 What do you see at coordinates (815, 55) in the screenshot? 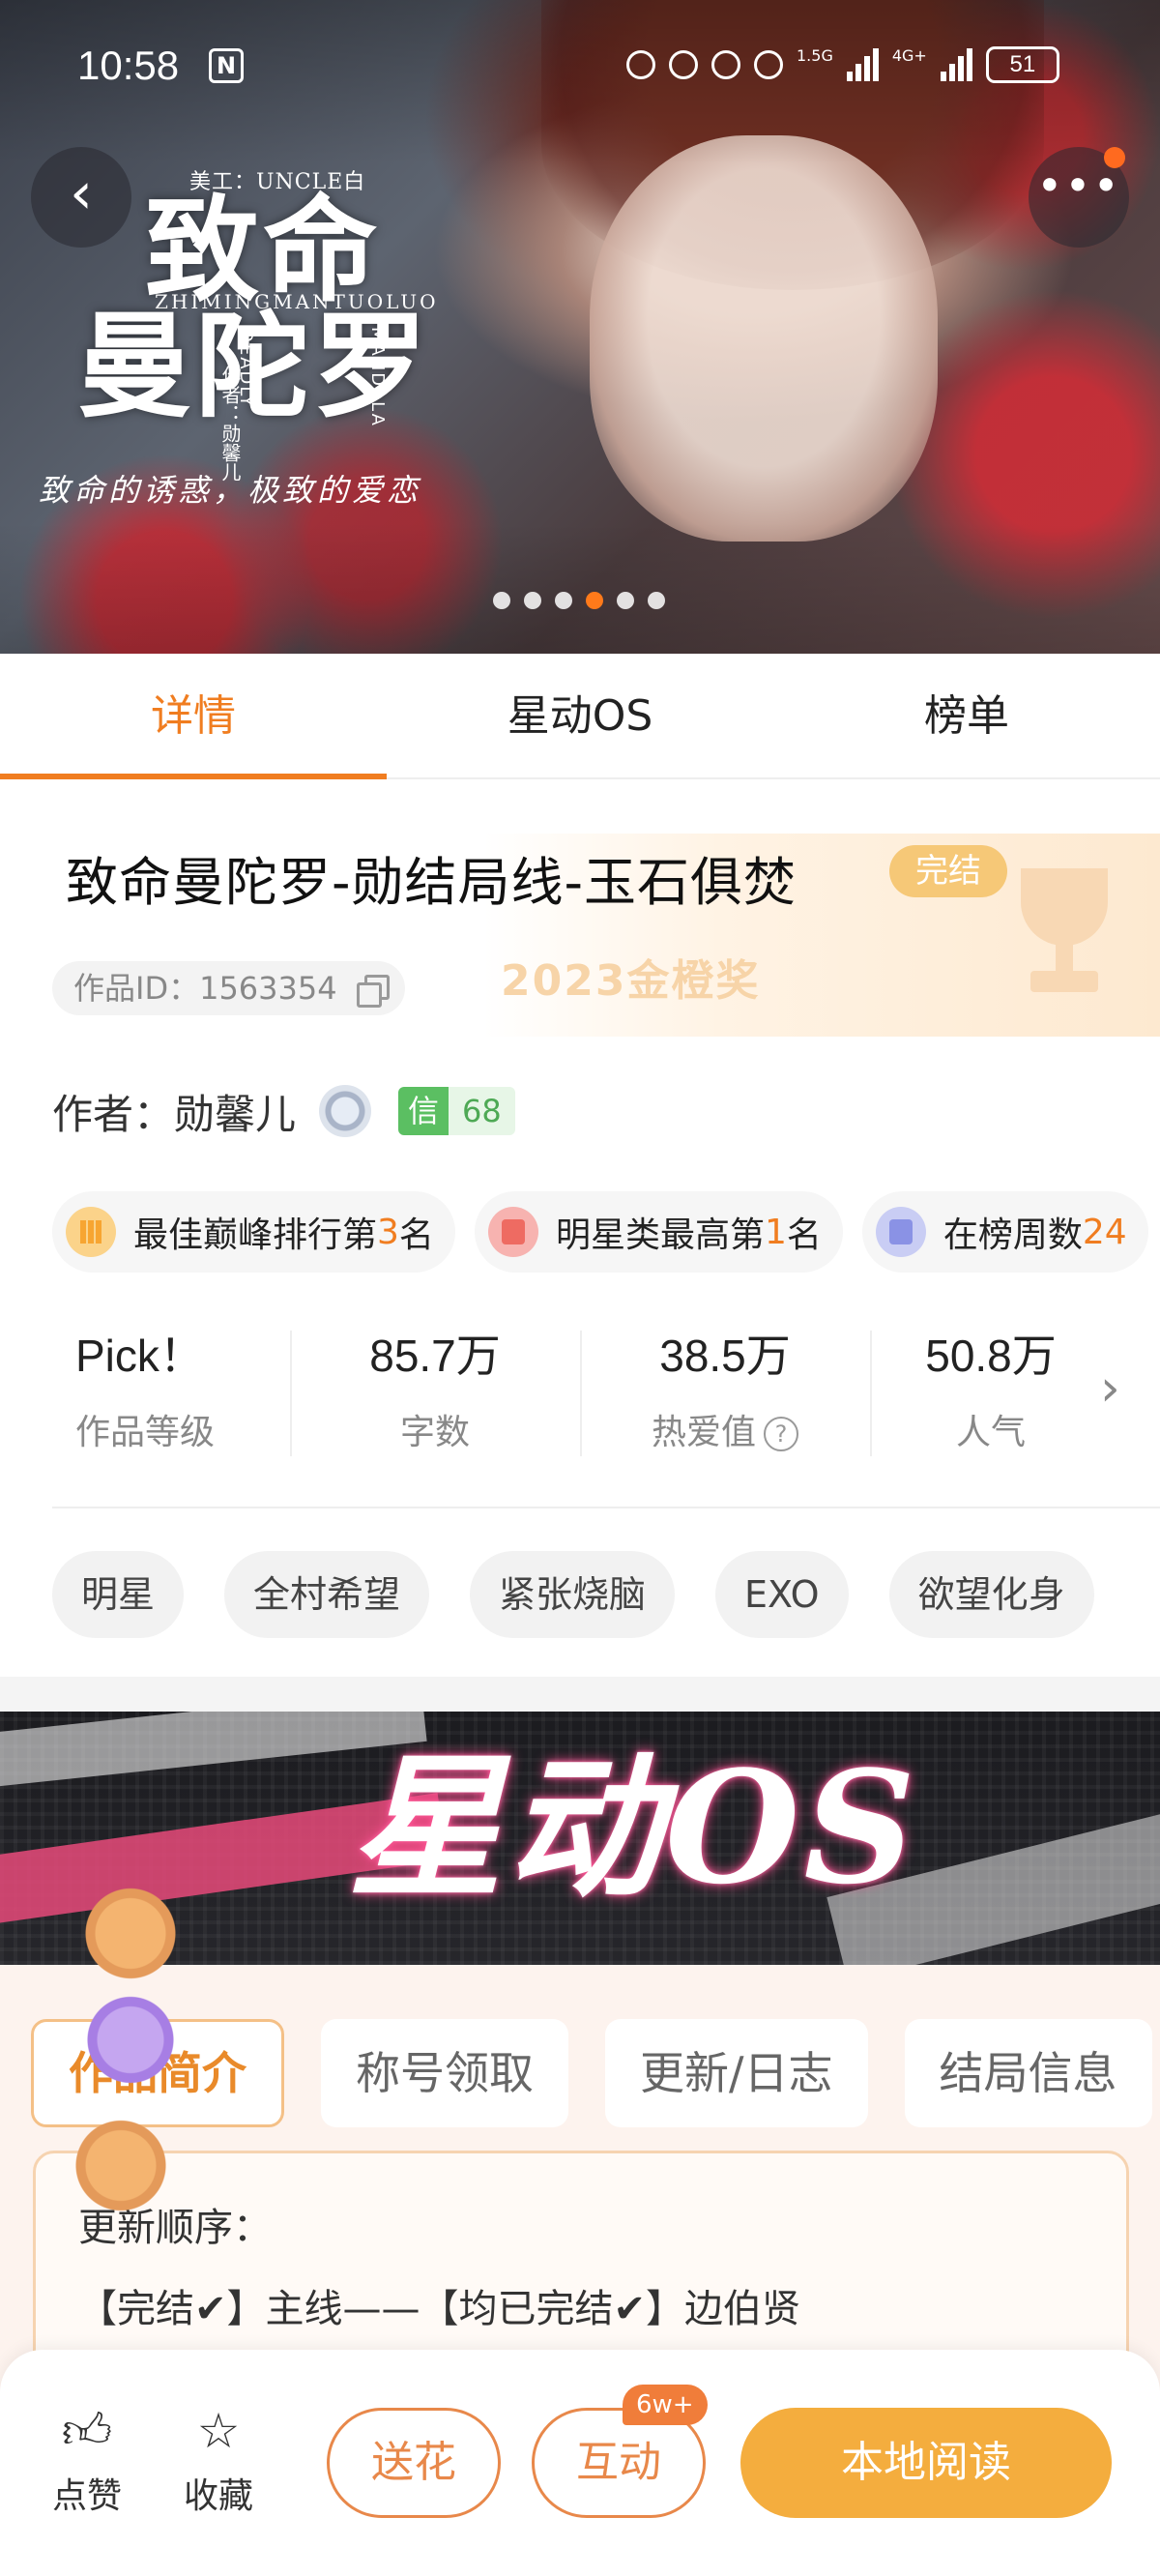
I see `network-label-1: 1.5G` at bounding box center [815, 55].